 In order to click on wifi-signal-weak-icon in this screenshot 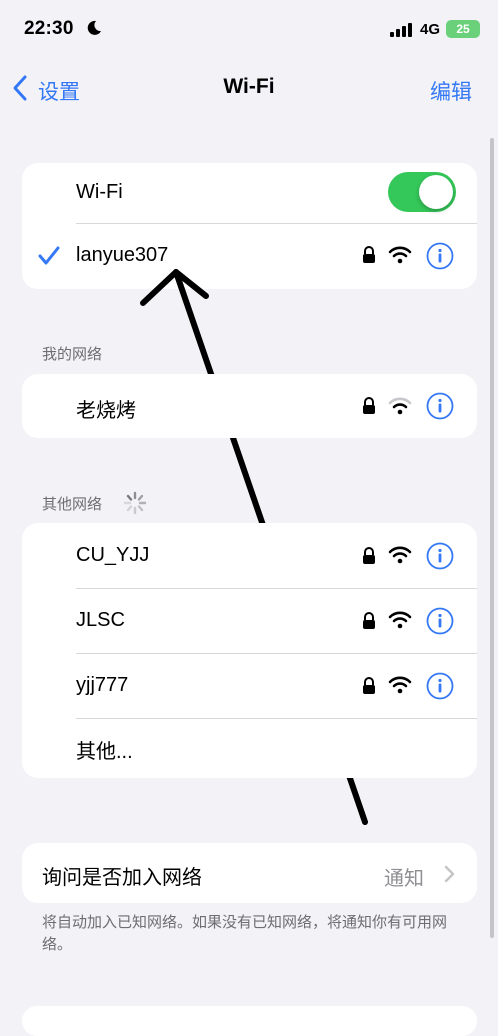, I will do `click(400, 406)`.